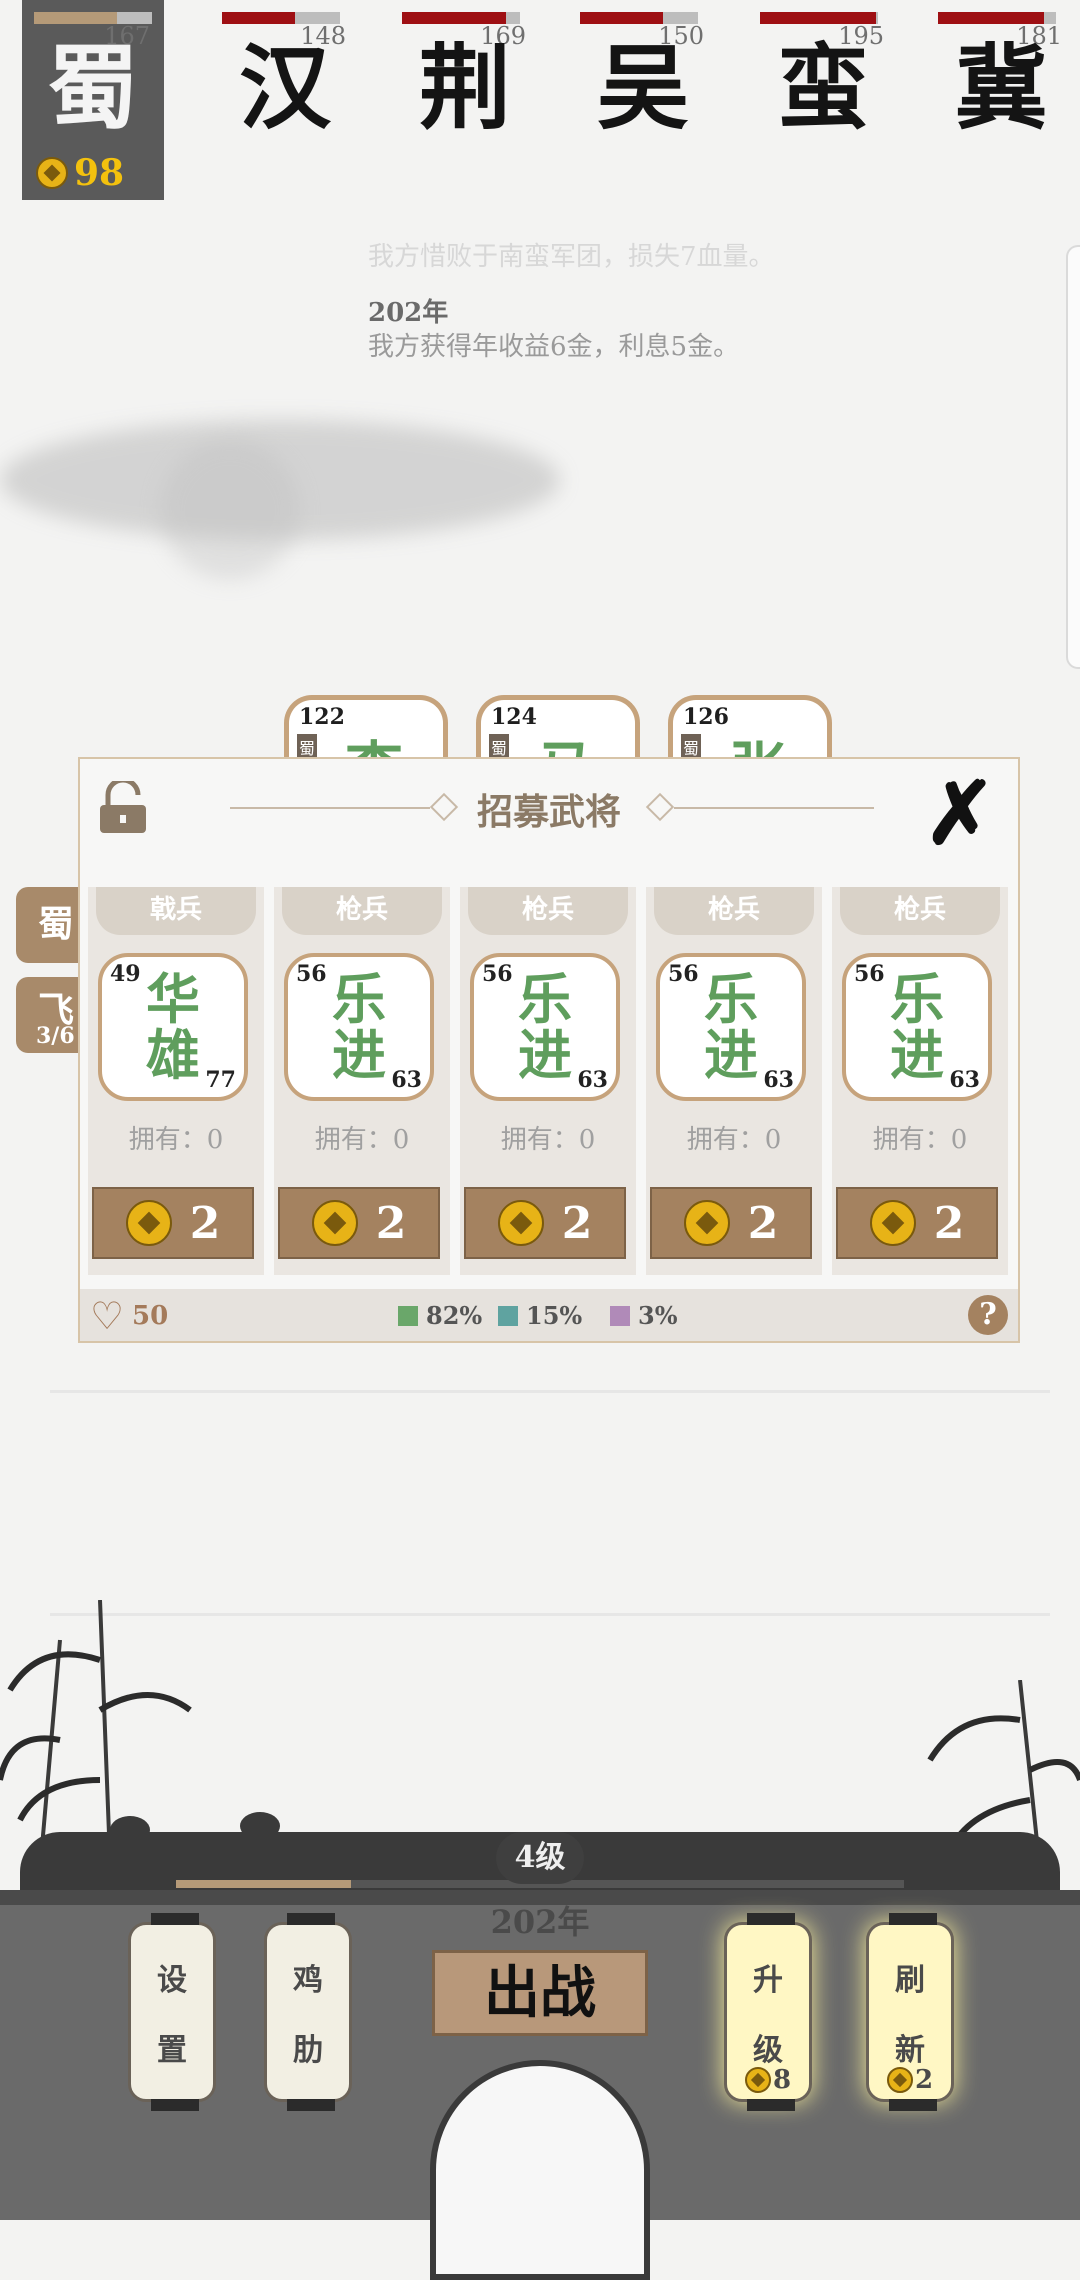 Image resolution: width=1080 pixels, height=2280 pixels. What do you see at coordinates (308, 1980) in the screenshot?
I see `lantern-label-top: 鸡` at bounding box center [308, 1980].